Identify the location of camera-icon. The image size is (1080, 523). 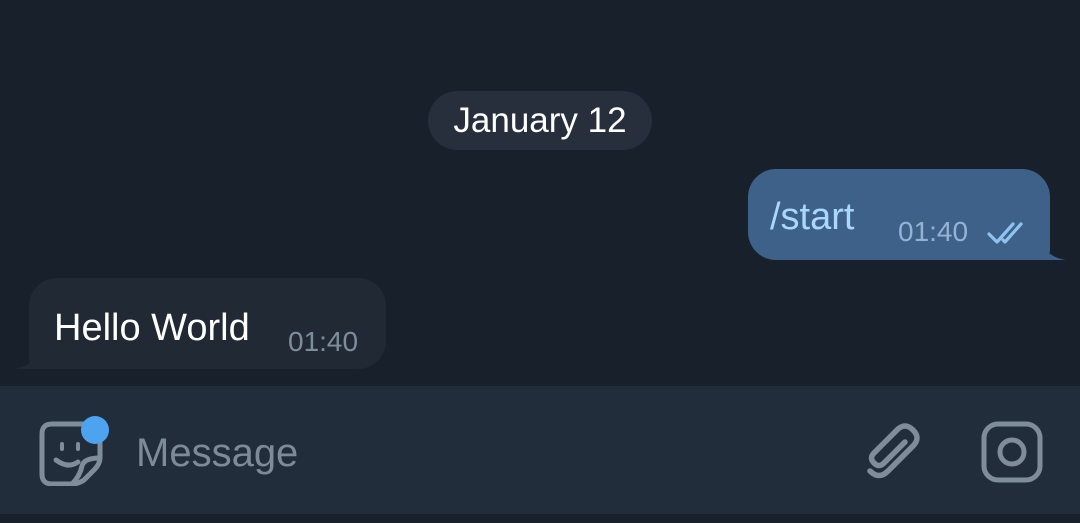
(1012, 452).